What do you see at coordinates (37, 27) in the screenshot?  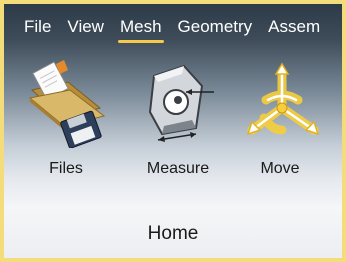 I see `menu-file: File` at bounding box center [37, 27].